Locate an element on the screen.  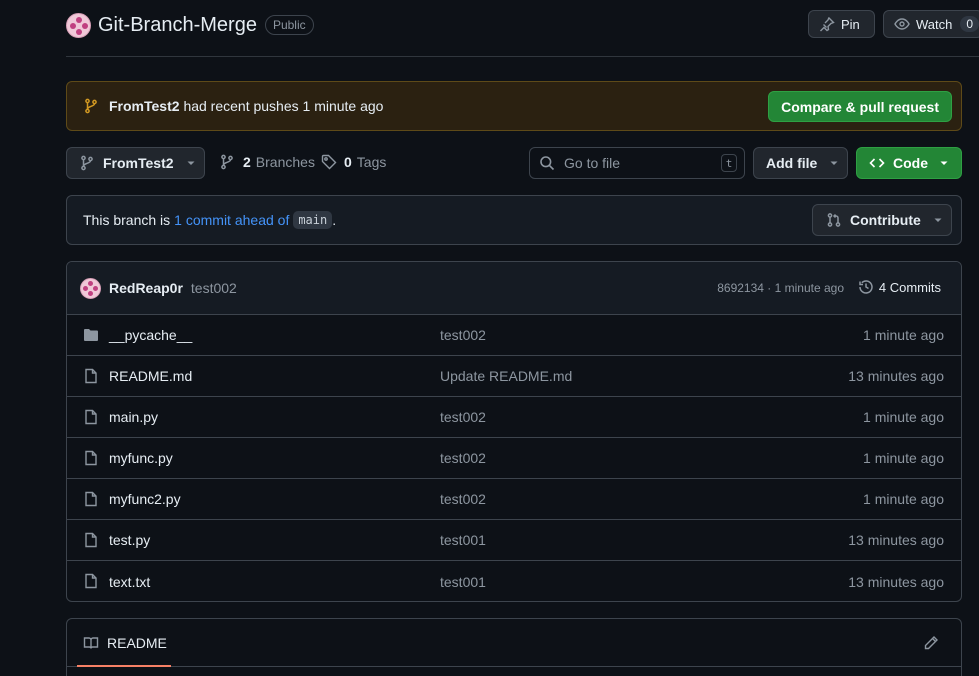
search-icon is located at coordinates (547, 163).